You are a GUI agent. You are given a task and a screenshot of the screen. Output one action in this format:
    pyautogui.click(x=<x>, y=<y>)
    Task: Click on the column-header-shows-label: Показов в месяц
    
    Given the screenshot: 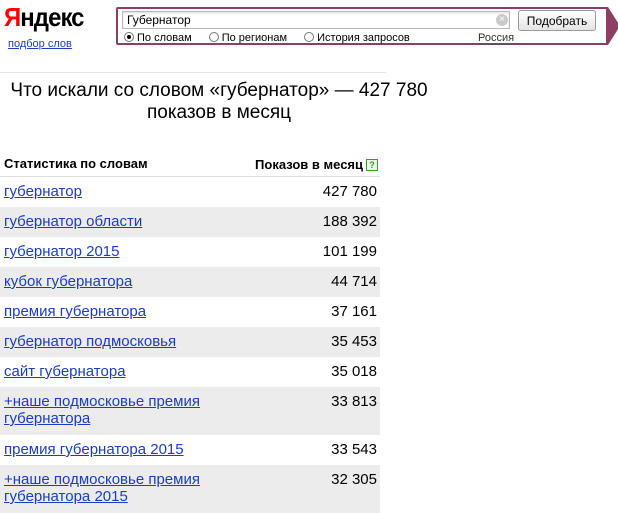 What is the action you would take?
    pyautogui.click(x=309, y=164)
    